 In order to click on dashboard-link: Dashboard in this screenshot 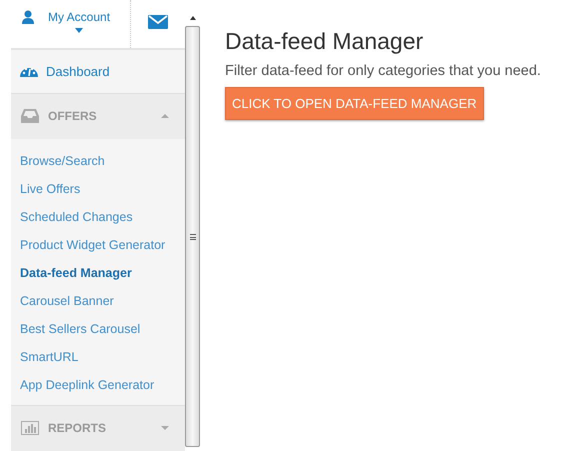, I will do `click(78, 71)`.